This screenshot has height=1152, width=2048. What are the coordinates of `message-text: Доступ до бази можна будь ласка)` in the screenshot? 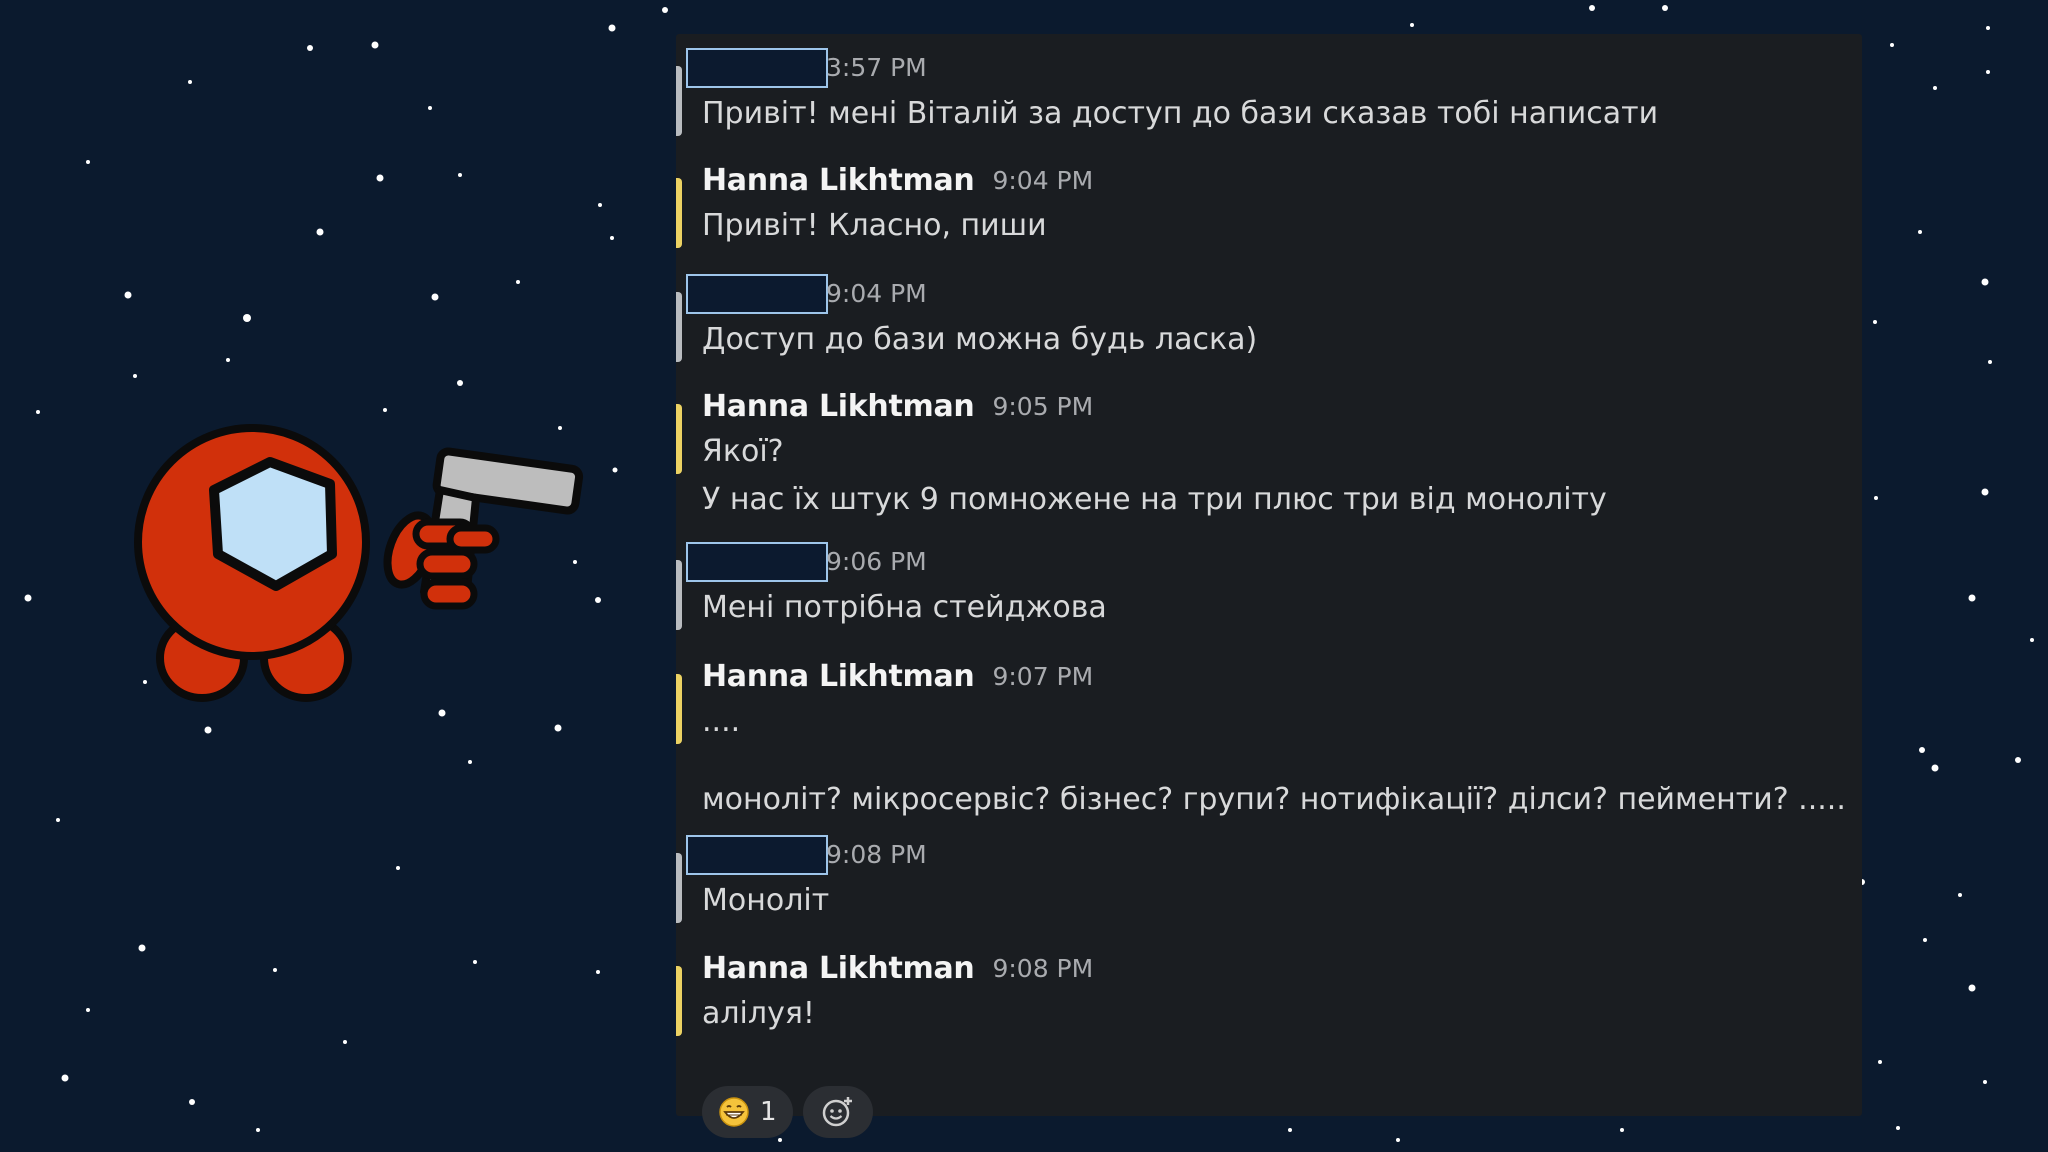 It's located at (980, 339).